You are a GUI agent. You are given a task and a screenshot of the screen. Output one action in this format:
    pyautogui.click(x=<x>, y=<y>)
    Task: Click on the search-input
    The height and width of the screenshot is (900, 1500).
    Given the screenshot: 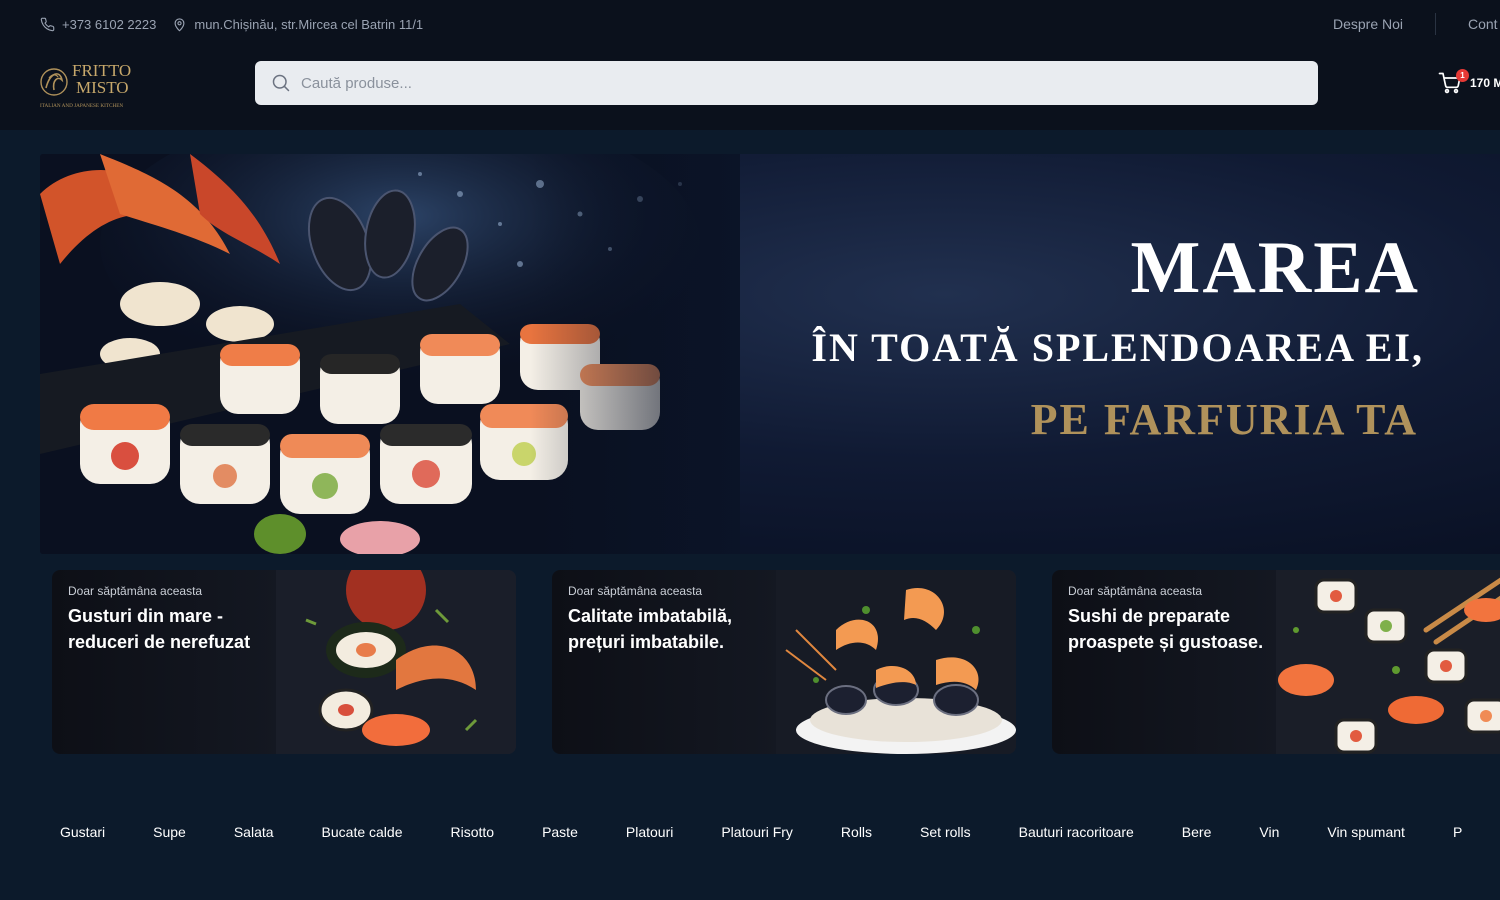 What is the action you would take?
    pyautogui.click(x=791, y=83)
    